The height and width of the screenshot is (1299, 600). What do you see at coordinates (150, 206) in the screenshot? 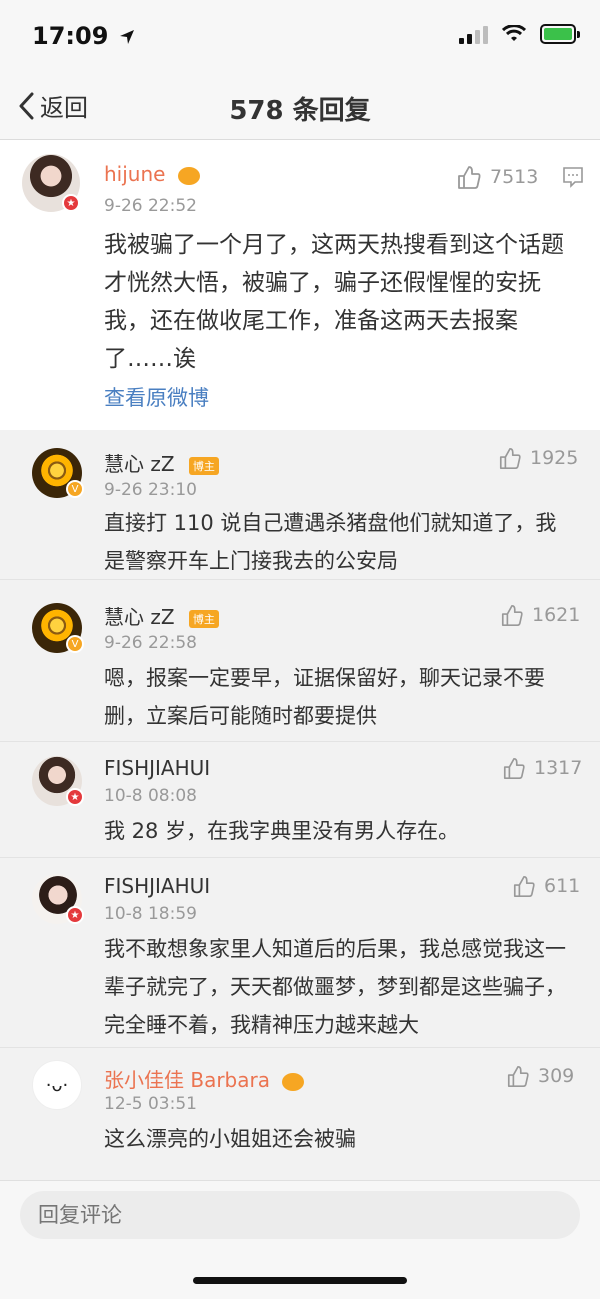
I see `timestamp: 9-26 22:52` at bounding box center [150, 206].